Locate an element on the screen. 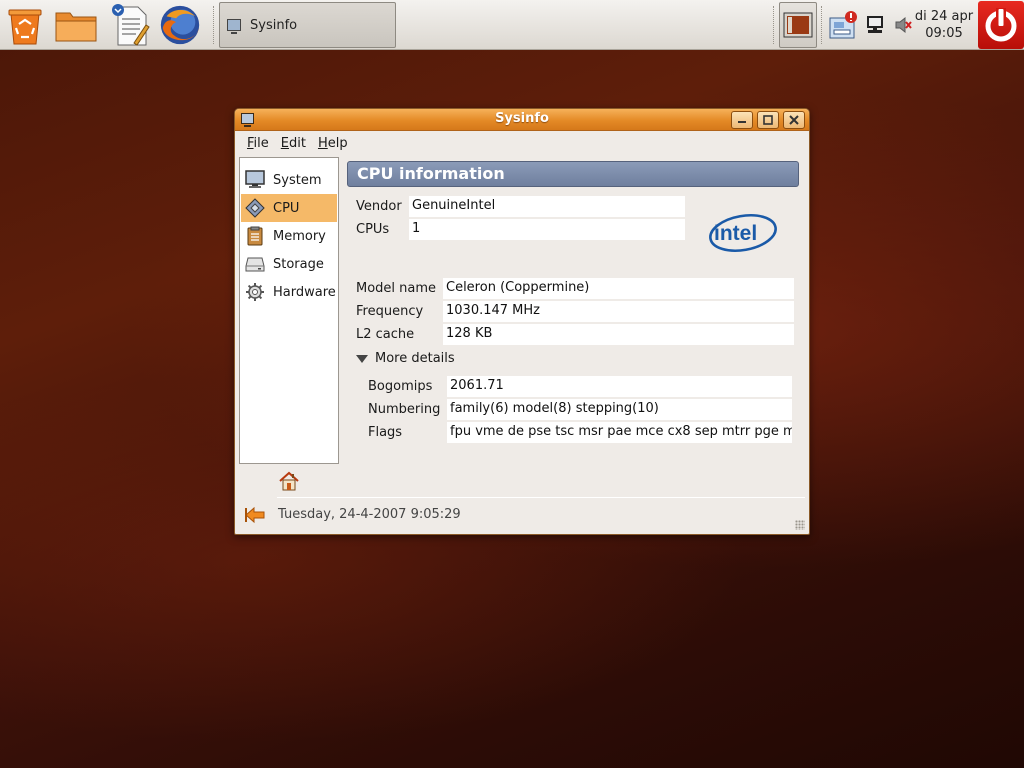 The height and width of the screenshot is (768, 1024). show-desktop-button is located at coordinates (798, 25).